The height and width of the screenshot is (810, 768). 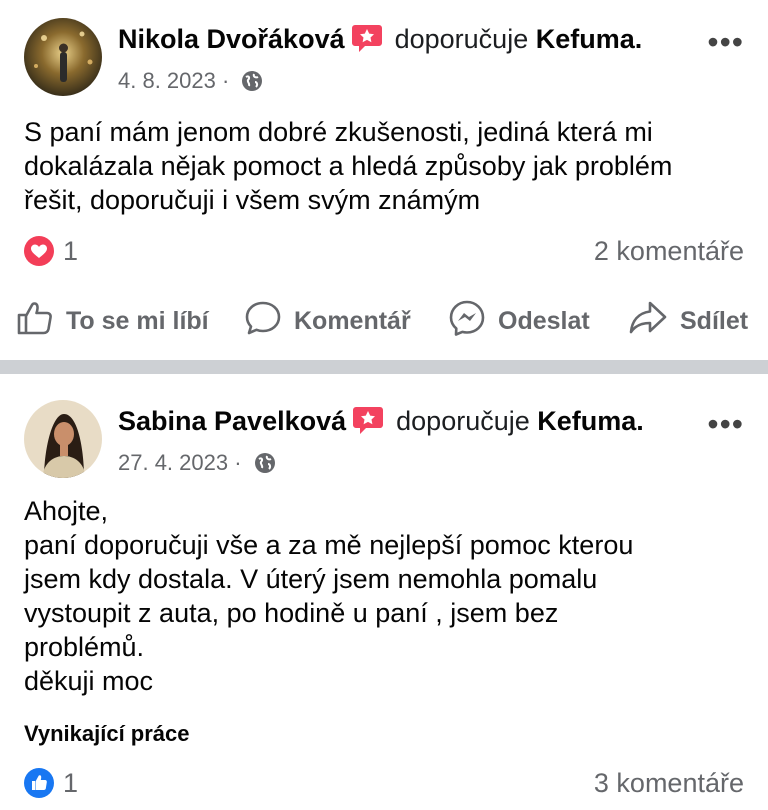 I want to click on reaction-summary: 1 2 komentáře, so click(x=384, y=252).